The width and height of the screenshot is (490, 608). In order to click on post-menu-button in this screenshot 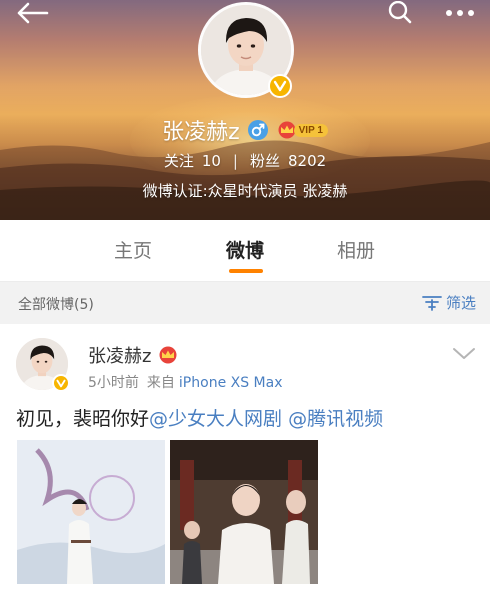, I will do `click(464, 354)`.